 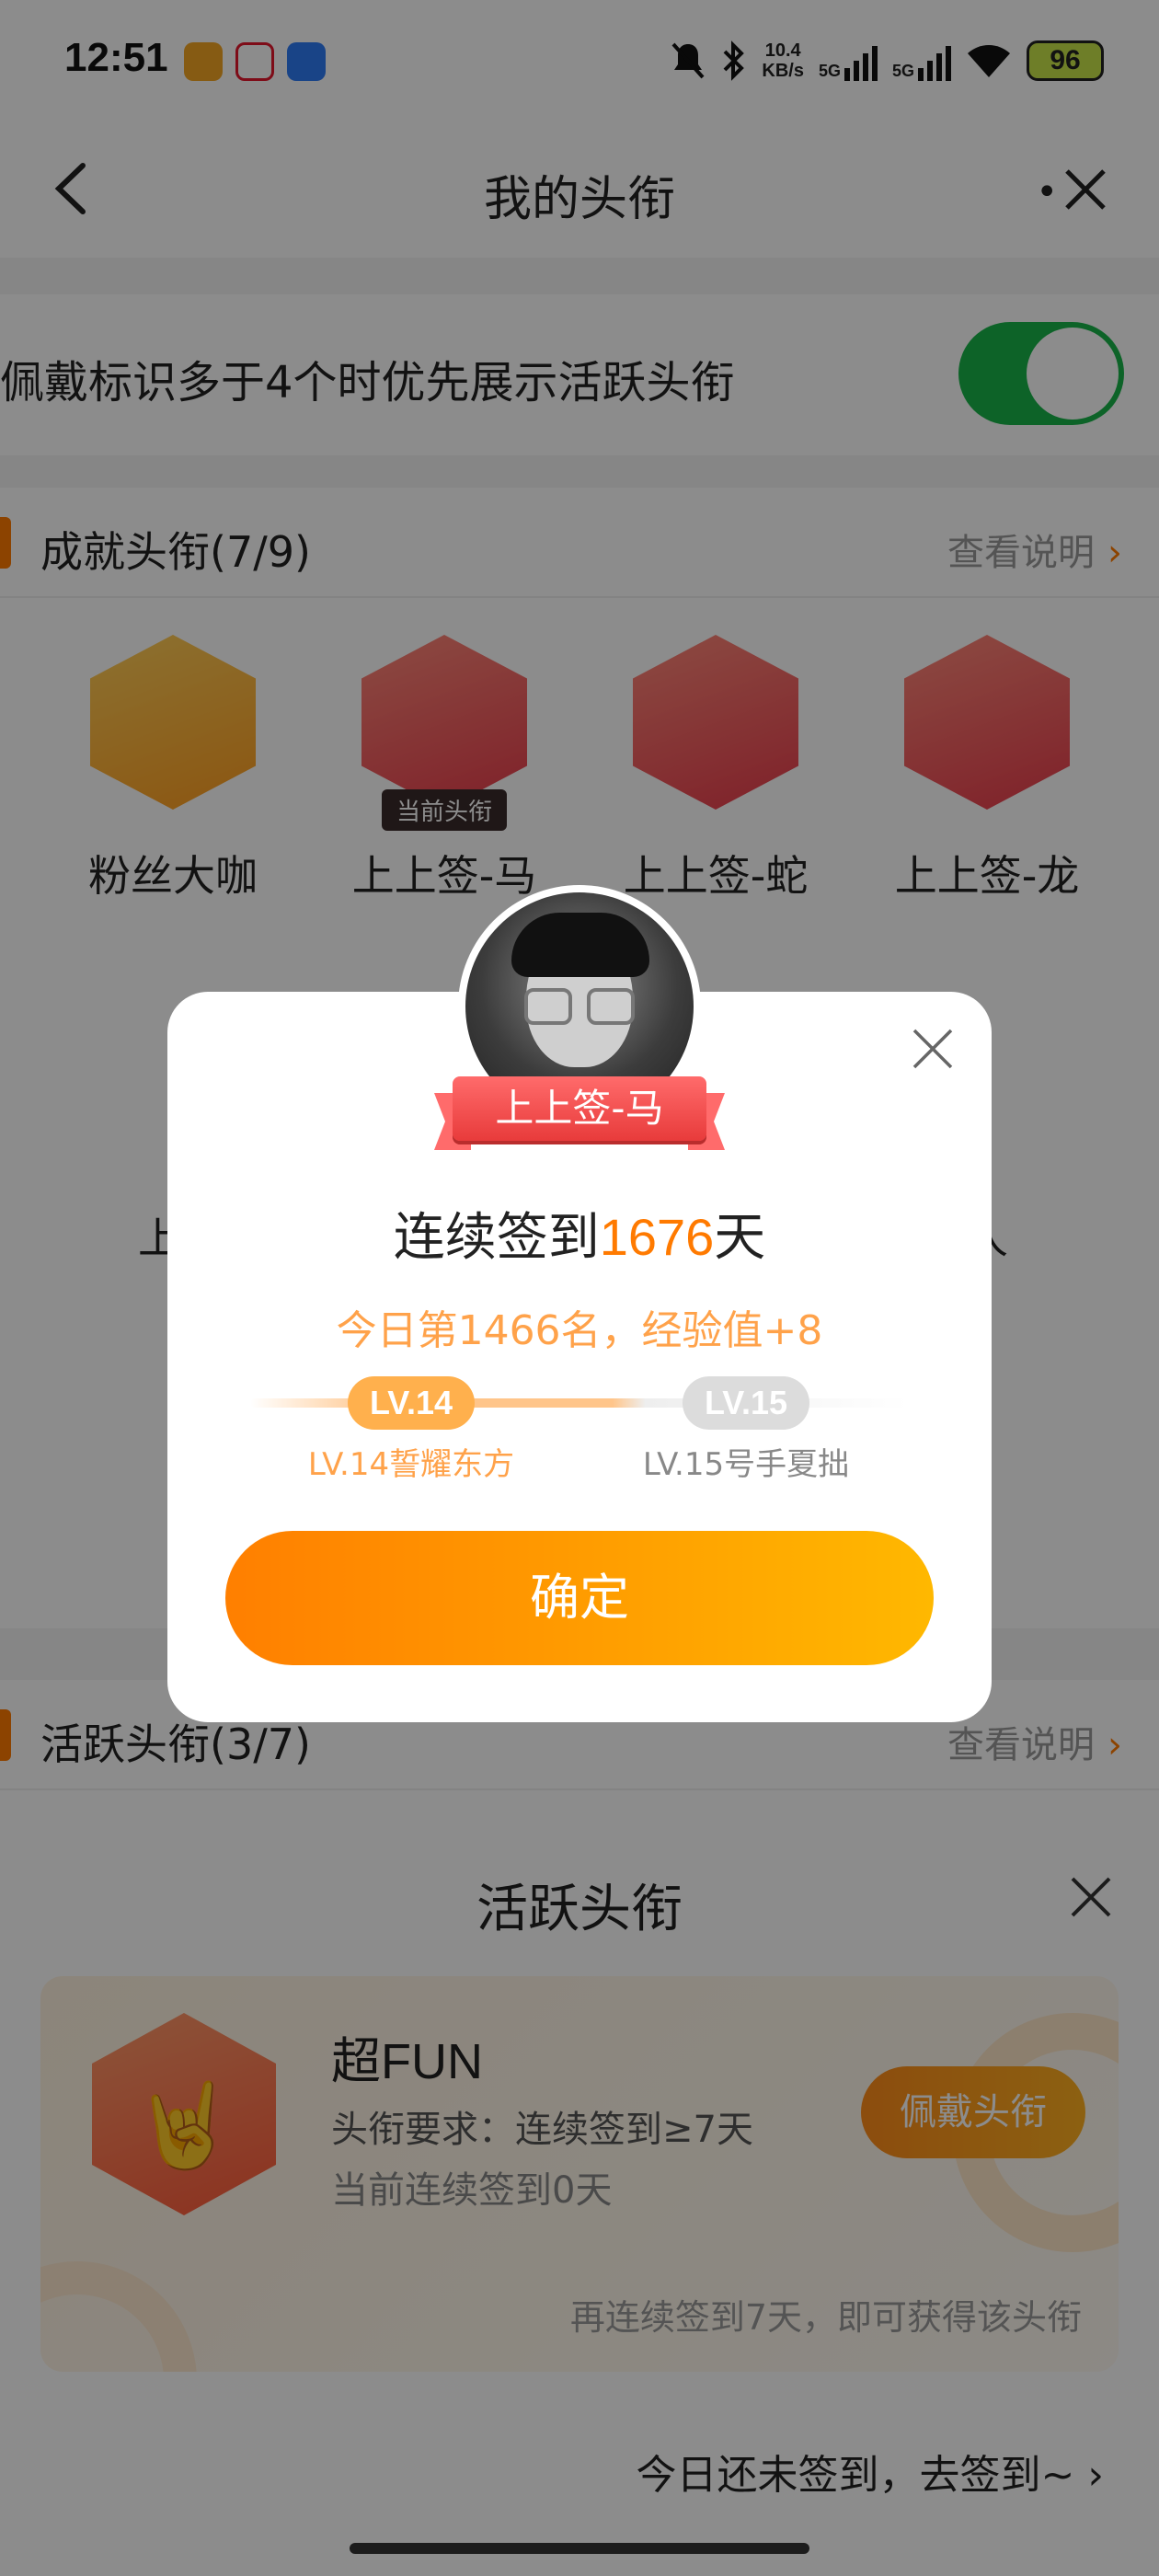 What do you see at coordinates (579, 1598) in the screenshot?
I see `confirm-button: 确定` at bounding box center [579, 1598].